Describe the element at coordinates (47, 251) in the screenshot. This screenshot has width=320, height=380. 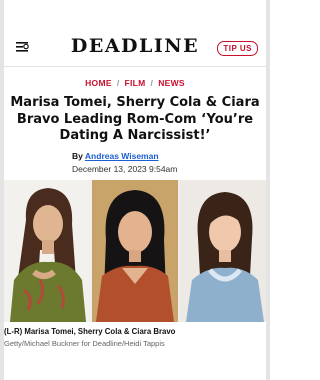
I see `photo-marisa-tomei` at that location.